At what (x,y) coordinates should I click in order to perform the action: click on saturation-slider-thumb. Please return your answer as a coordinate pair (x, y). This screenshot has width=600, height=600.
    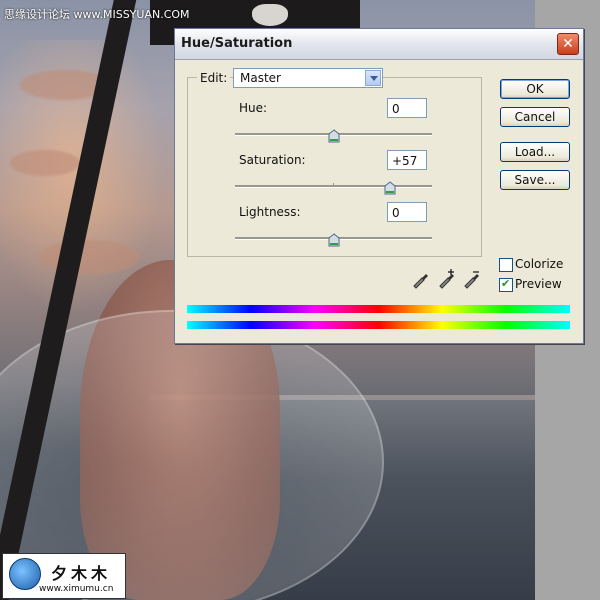
    Looking at the image, I should click on (390, 188).